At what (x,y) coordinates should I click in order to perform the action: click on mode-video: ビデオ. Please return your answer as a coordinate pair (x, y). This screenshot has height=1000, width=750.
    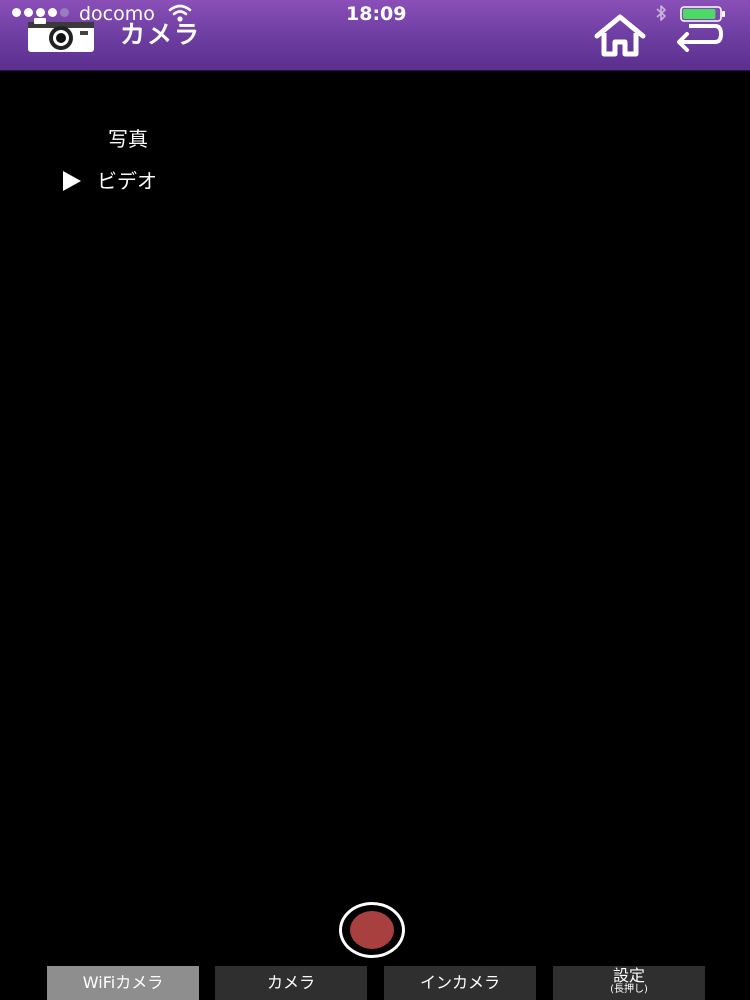
    Looking at the image, I should click on (127, 181).